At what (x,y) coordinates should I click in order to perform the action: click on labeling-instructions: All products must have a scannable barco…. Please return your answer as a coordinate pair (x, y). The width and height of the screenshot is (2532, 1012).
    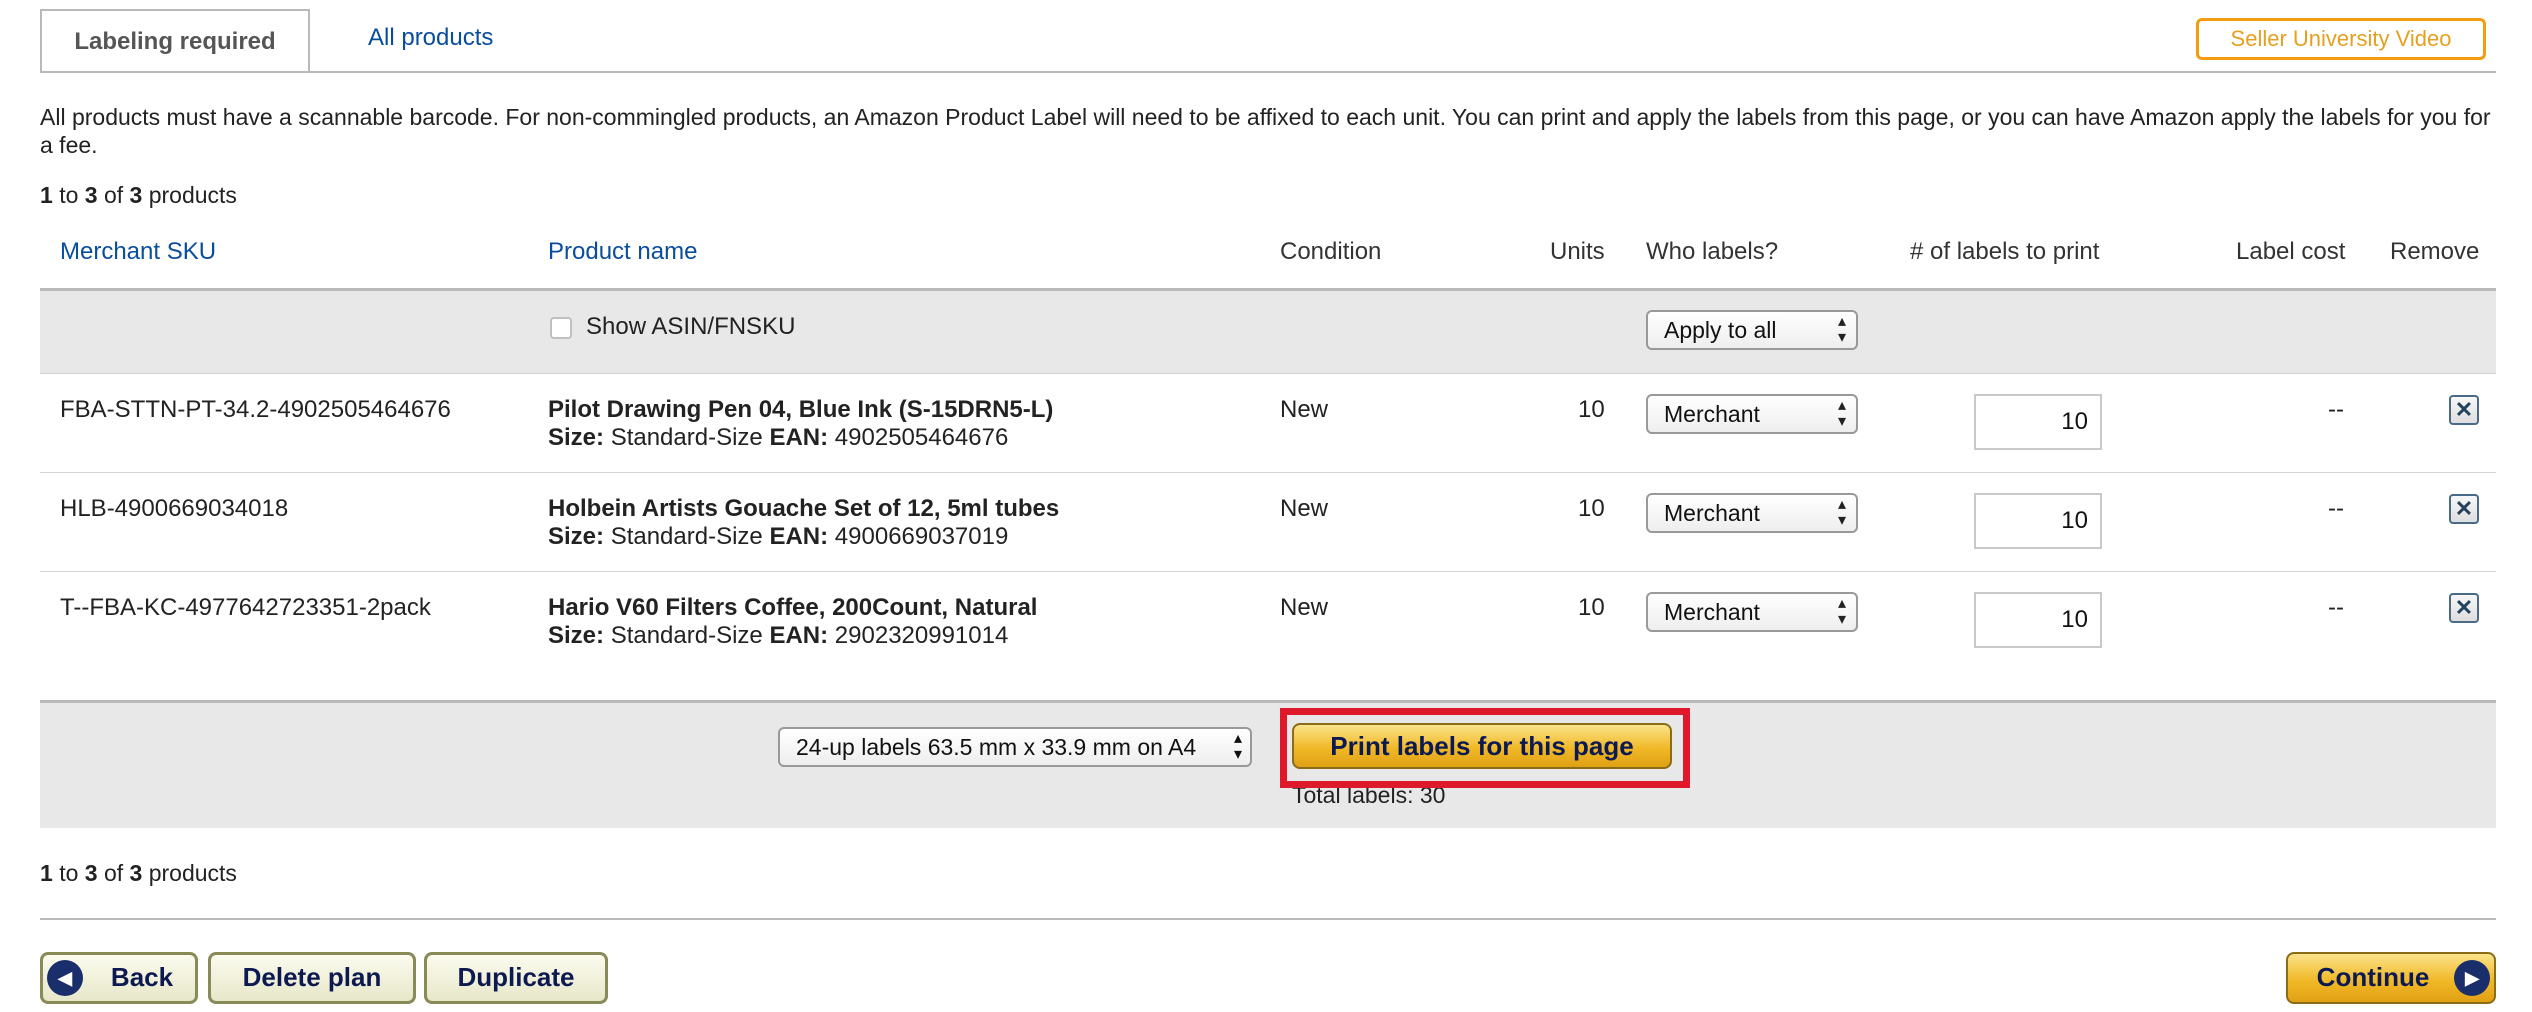
    Looking at the image, I should click on (1265, 131).